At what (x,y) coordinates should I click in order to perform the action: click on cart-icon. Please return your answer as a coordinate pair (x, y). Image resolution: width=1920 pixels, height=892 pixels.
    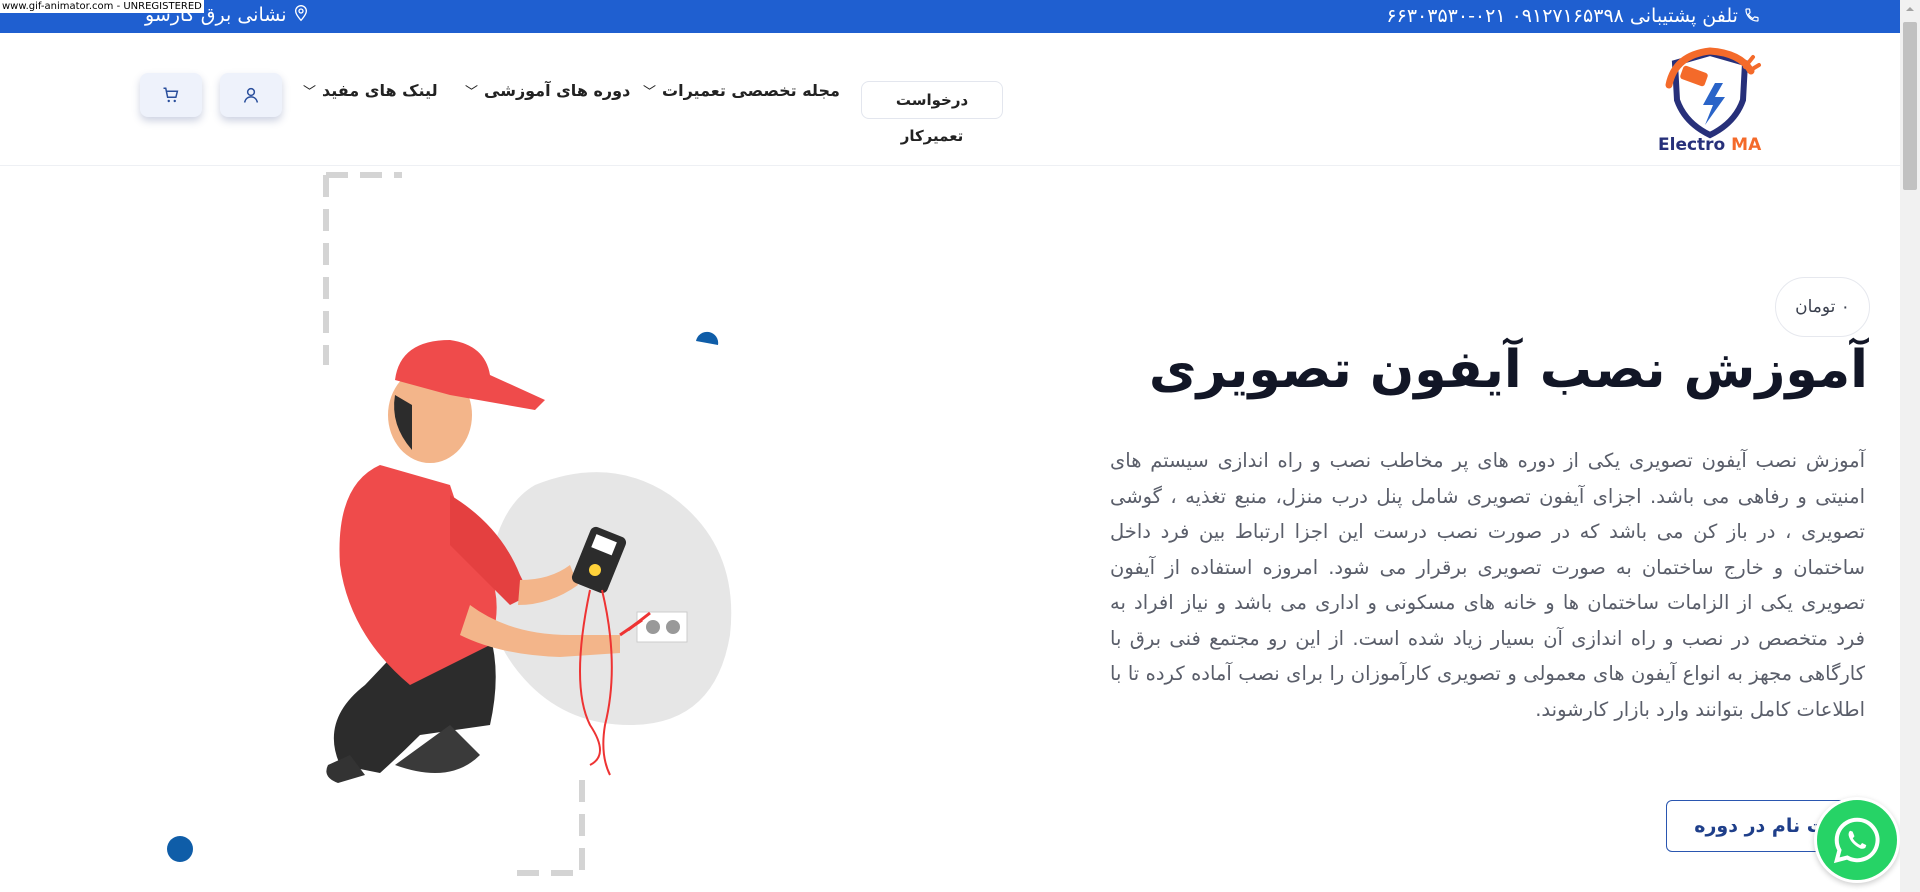
    Looking at the image, I should click on (171, 95).